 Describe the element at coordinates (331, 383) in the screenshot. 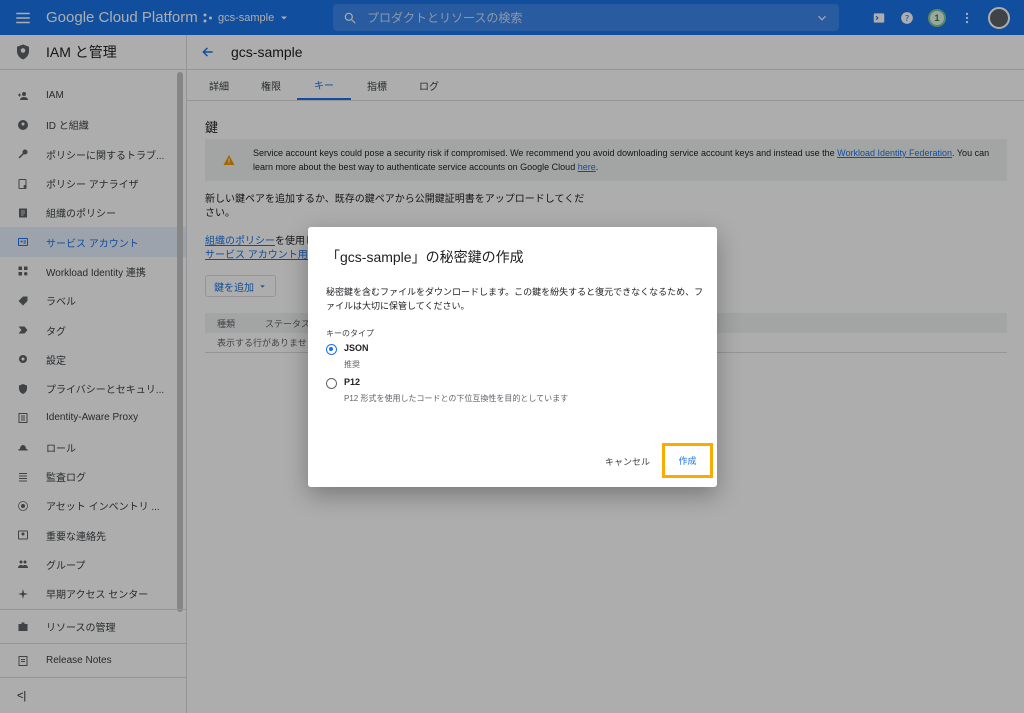

I see `p12-radio` at that location.